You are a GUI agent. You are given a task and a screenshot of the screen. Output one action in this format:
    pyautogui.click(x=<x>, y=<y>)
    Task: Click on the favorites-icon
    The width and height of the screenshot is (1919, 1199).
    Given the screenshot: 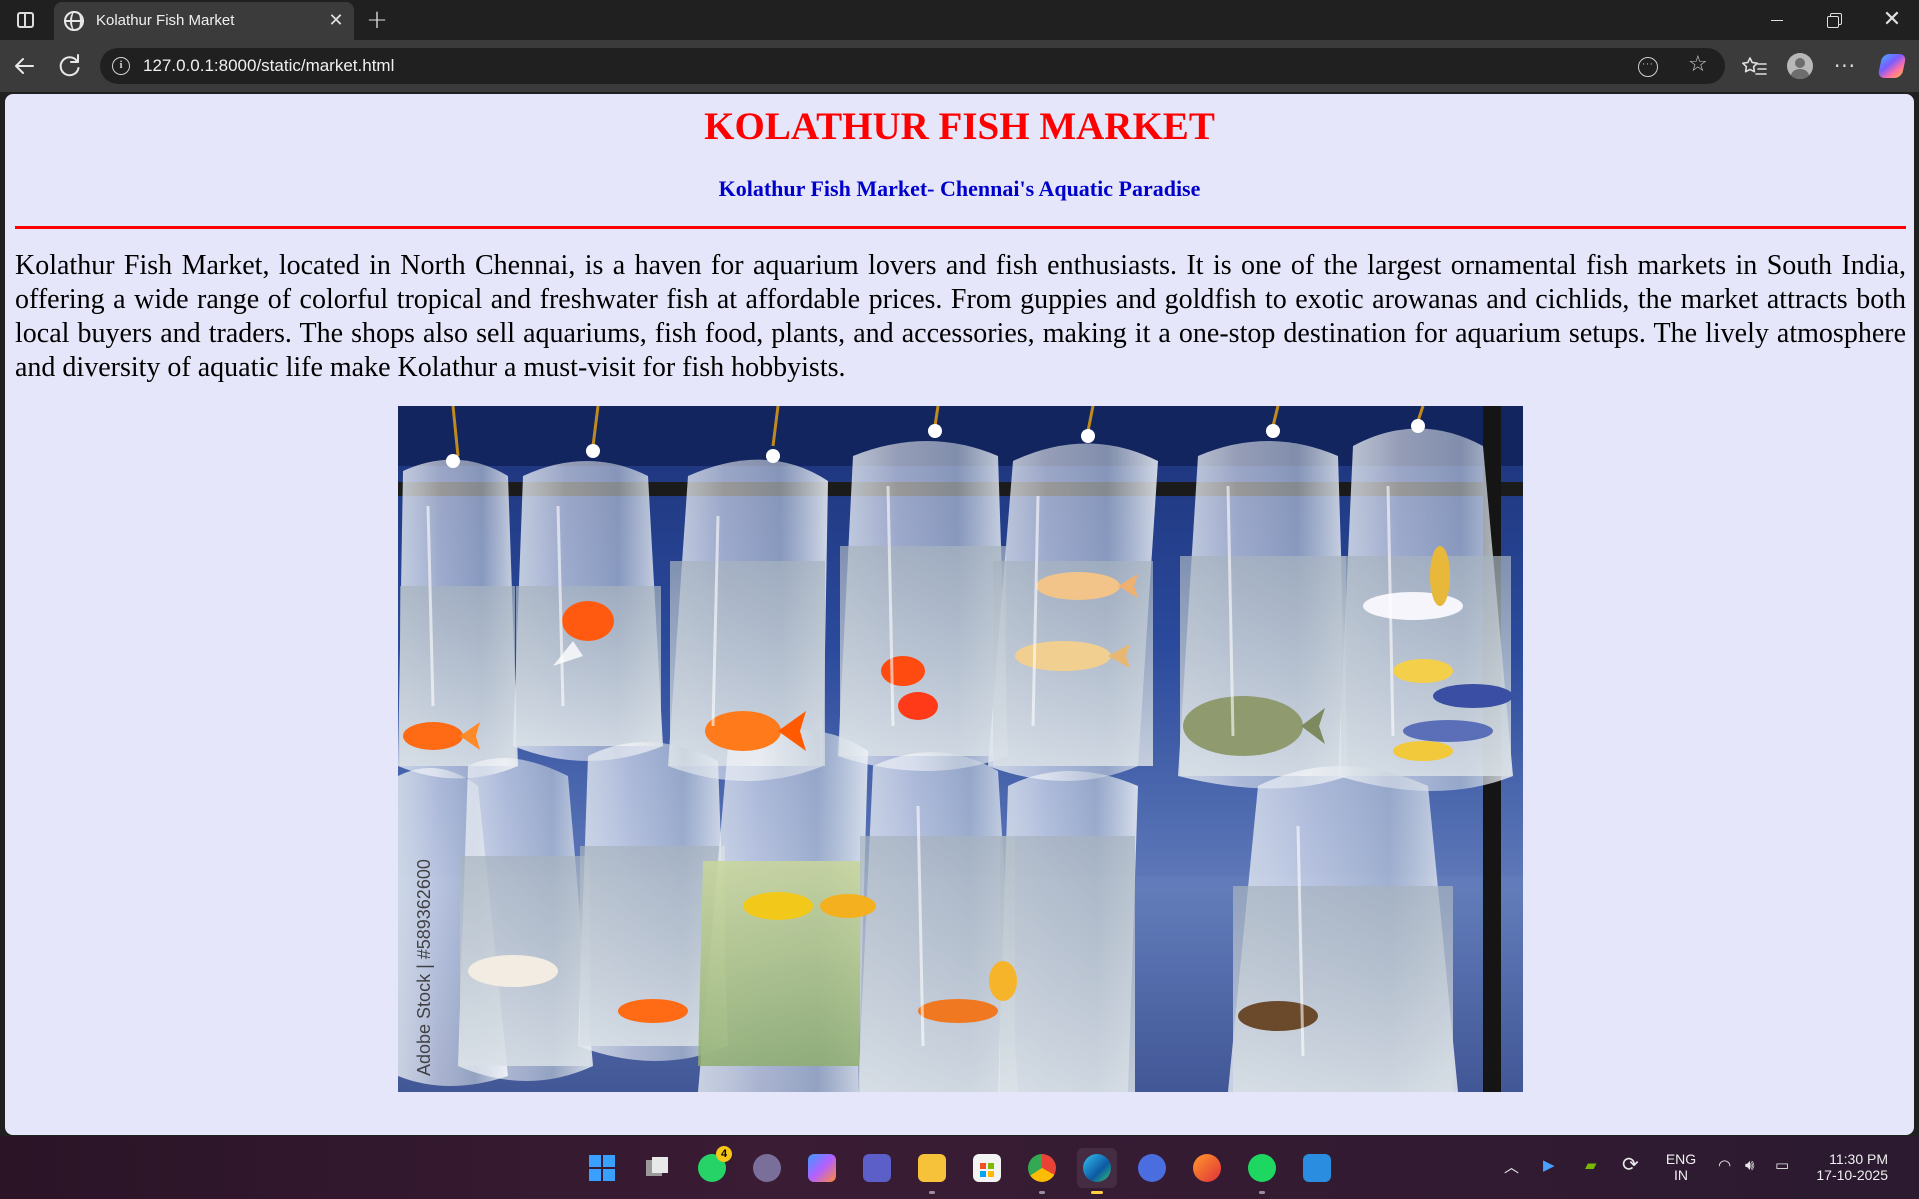 What is the action you would take?
    pyautogui.click(x=1754, y=66)
    